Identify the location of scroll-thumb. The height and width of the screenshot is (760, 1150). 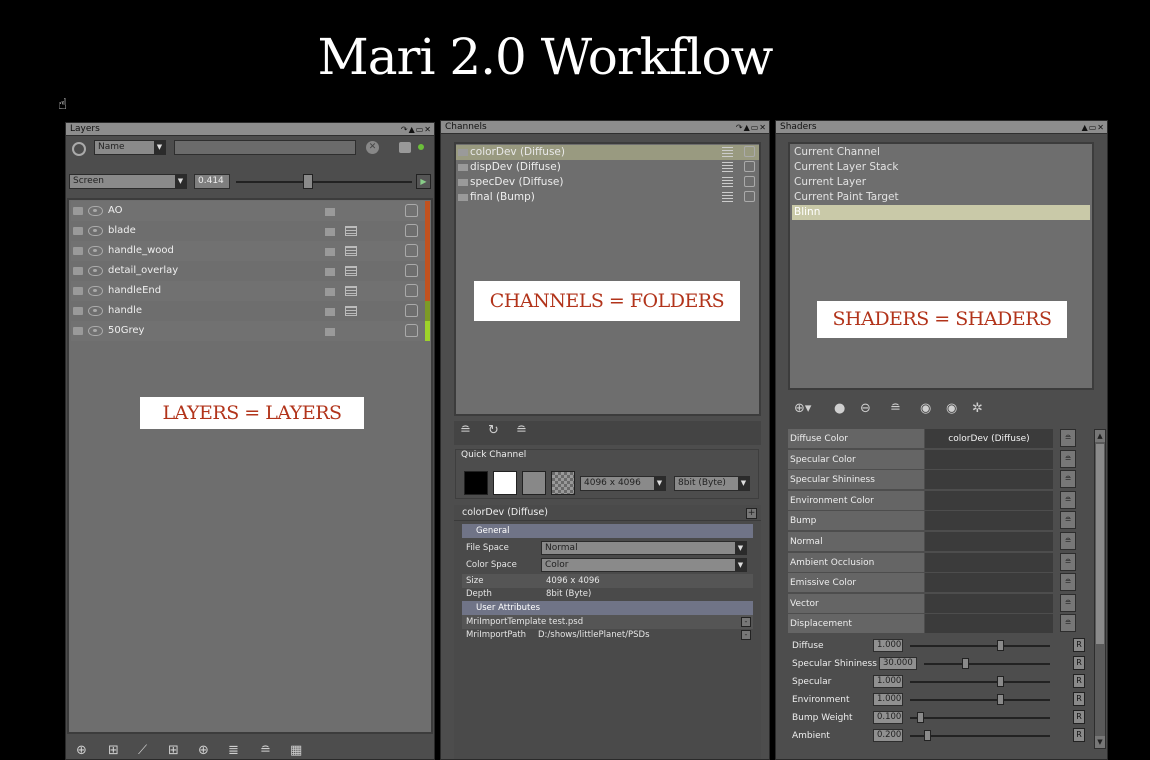
(1100, 544).